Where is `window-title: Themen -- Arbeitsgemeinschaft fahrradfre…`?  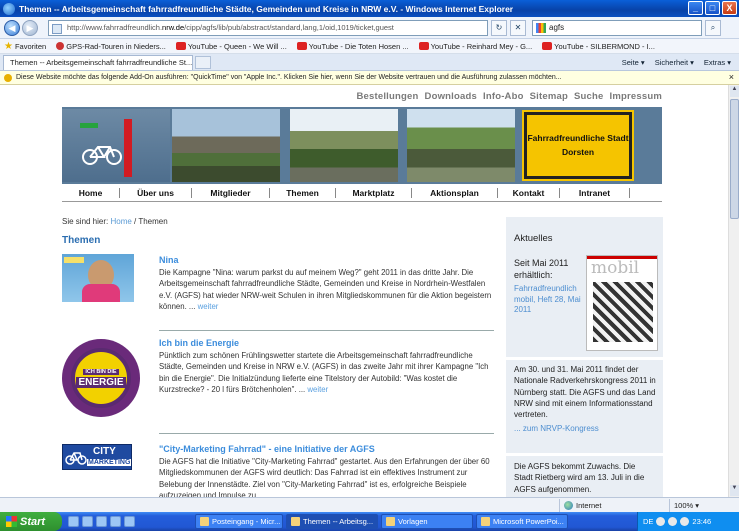 window-title: Themen -- Arbeitsgemeinschaft fahrradfre… is located at coordinates (266, 8).